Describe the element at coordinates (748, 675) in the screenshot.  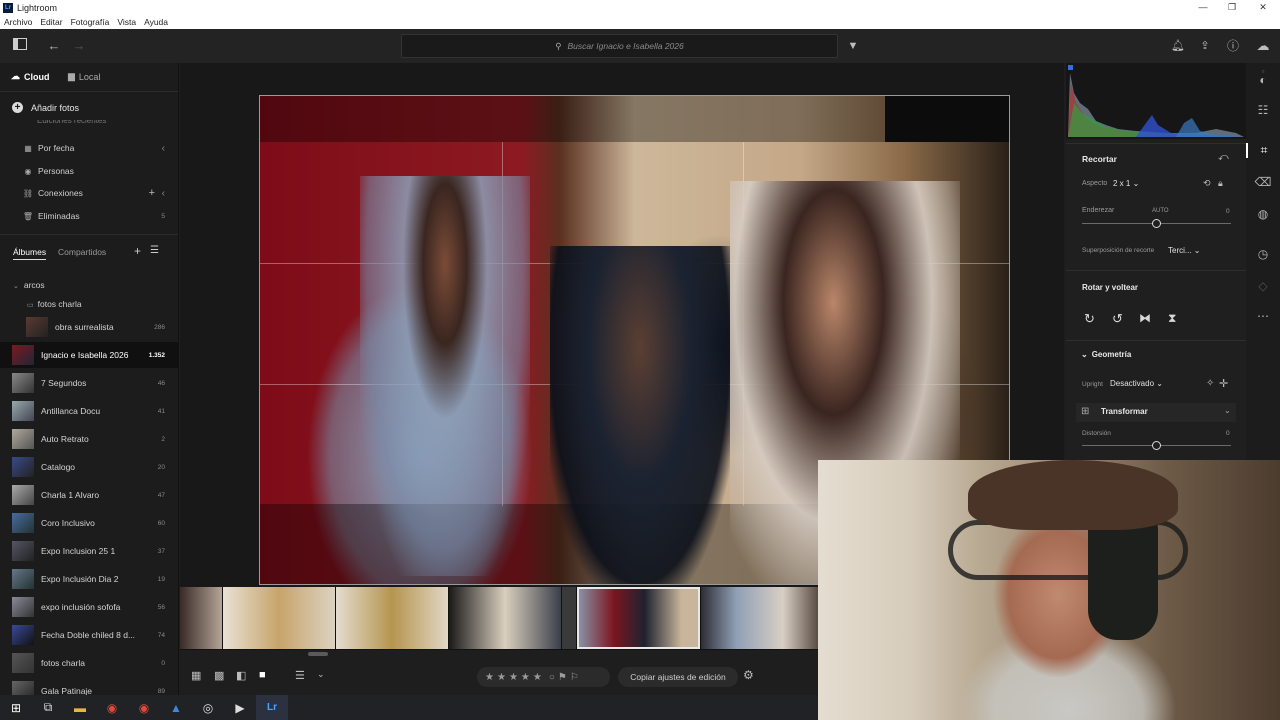
I see `gear-icon: ⚙` at that location.